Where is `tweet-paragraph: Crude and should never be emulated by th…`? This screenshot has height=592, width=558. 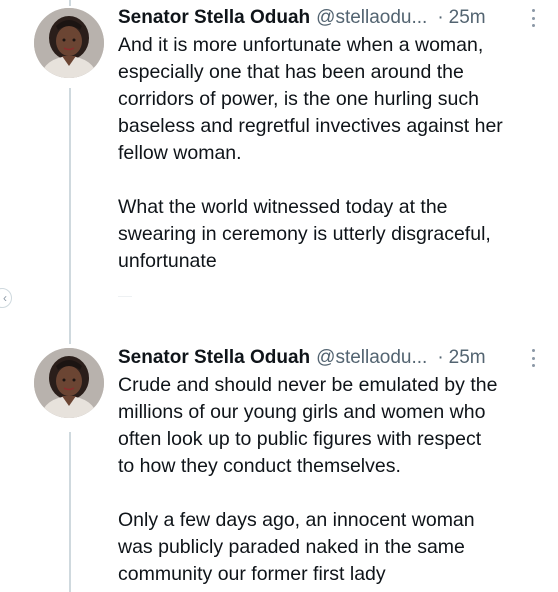
tweet-paragraph: Crude and should never be emulated by th… is located at coordinates (308, 425).